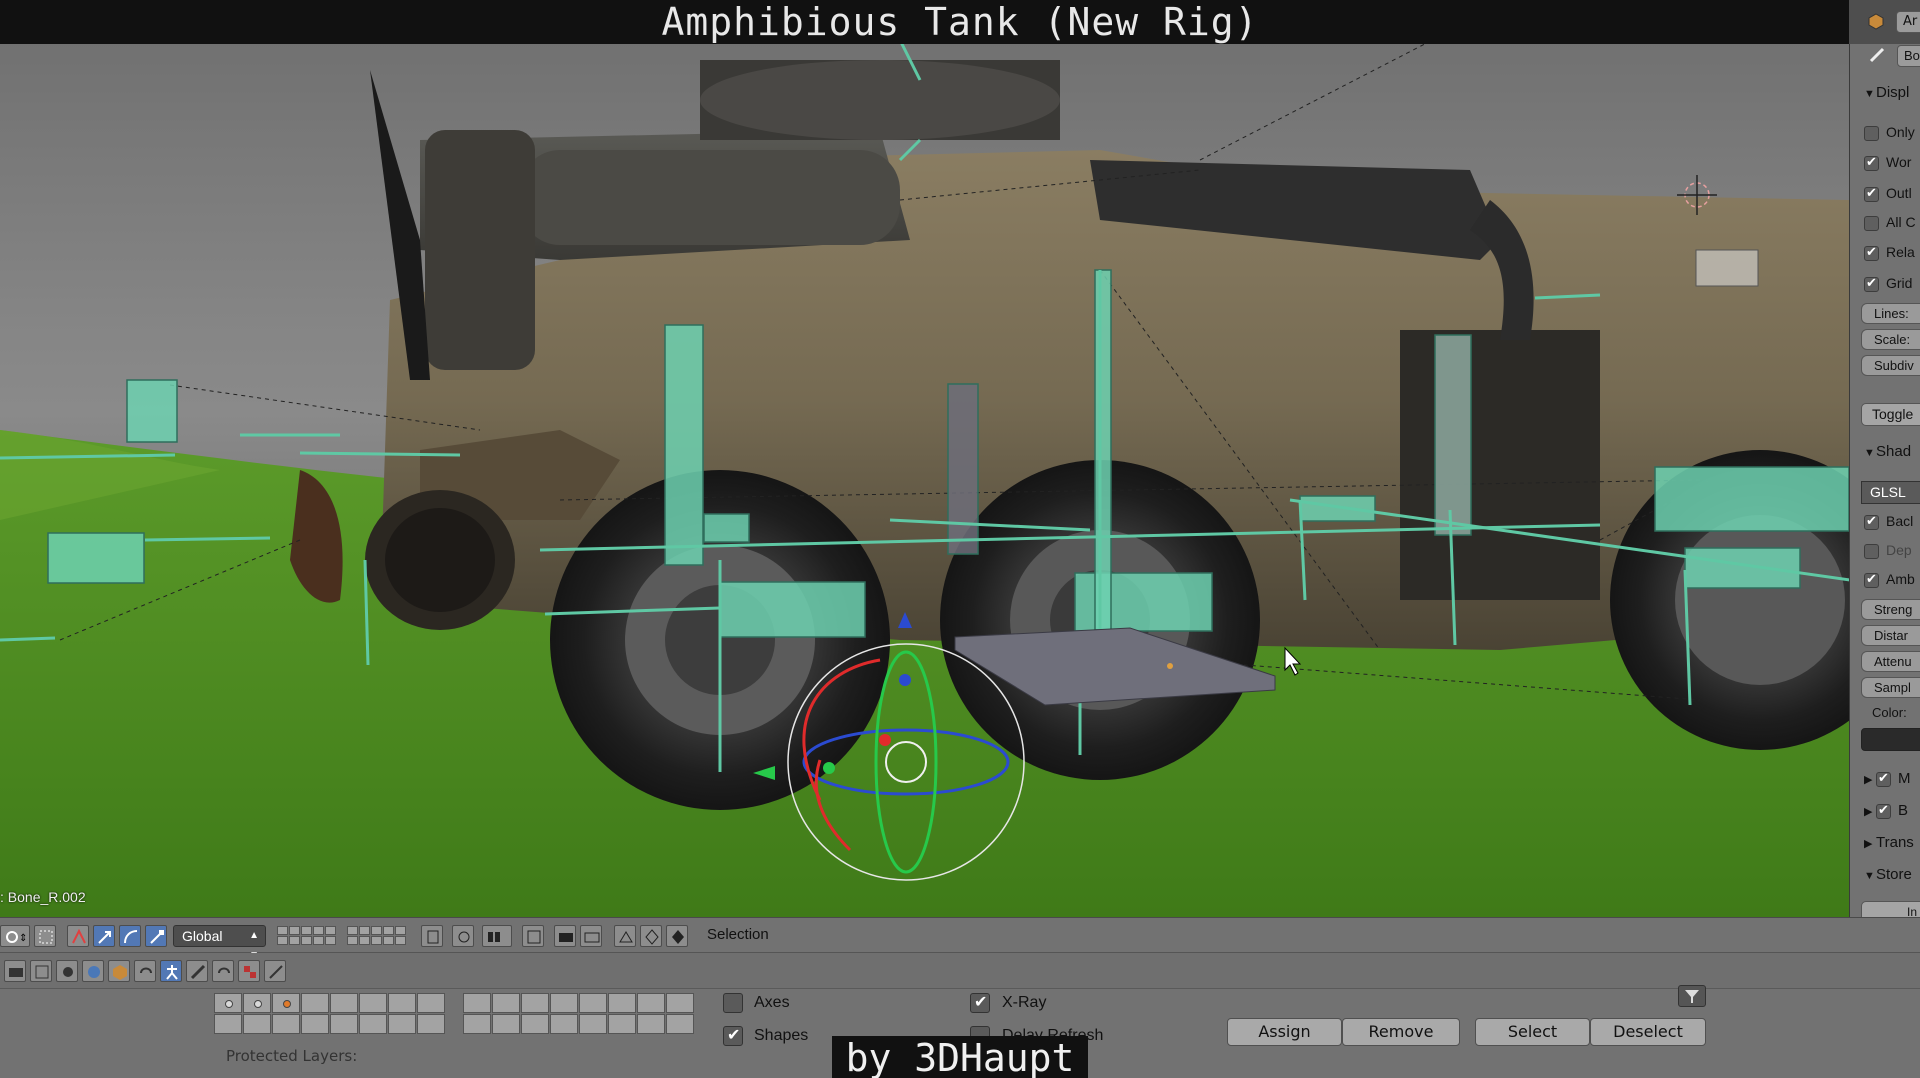  I want to click on active-bone-label: : Bone_R.002, so click(43, 897).